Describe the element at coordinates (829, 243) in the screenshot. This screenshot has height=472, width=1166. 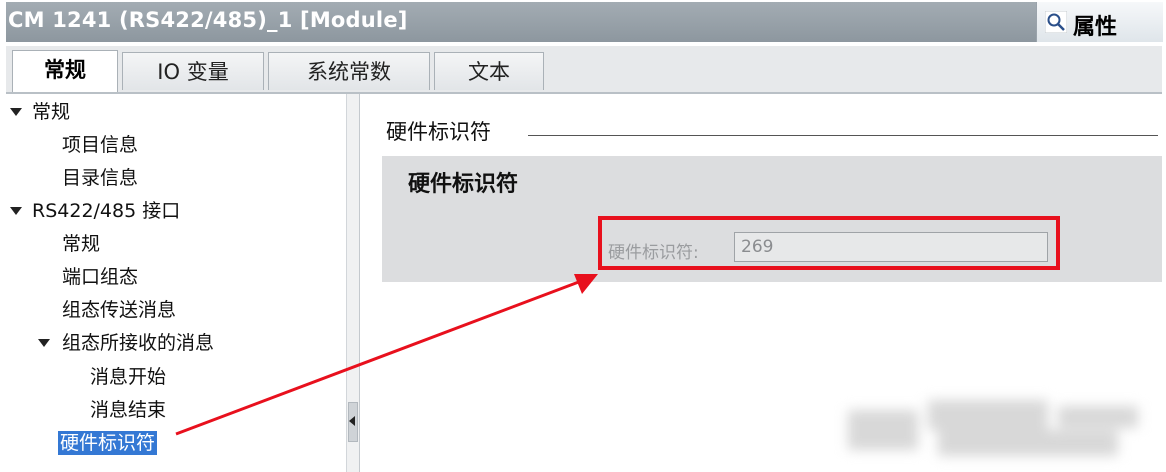
I see `annotation-highlight-box` at that location.